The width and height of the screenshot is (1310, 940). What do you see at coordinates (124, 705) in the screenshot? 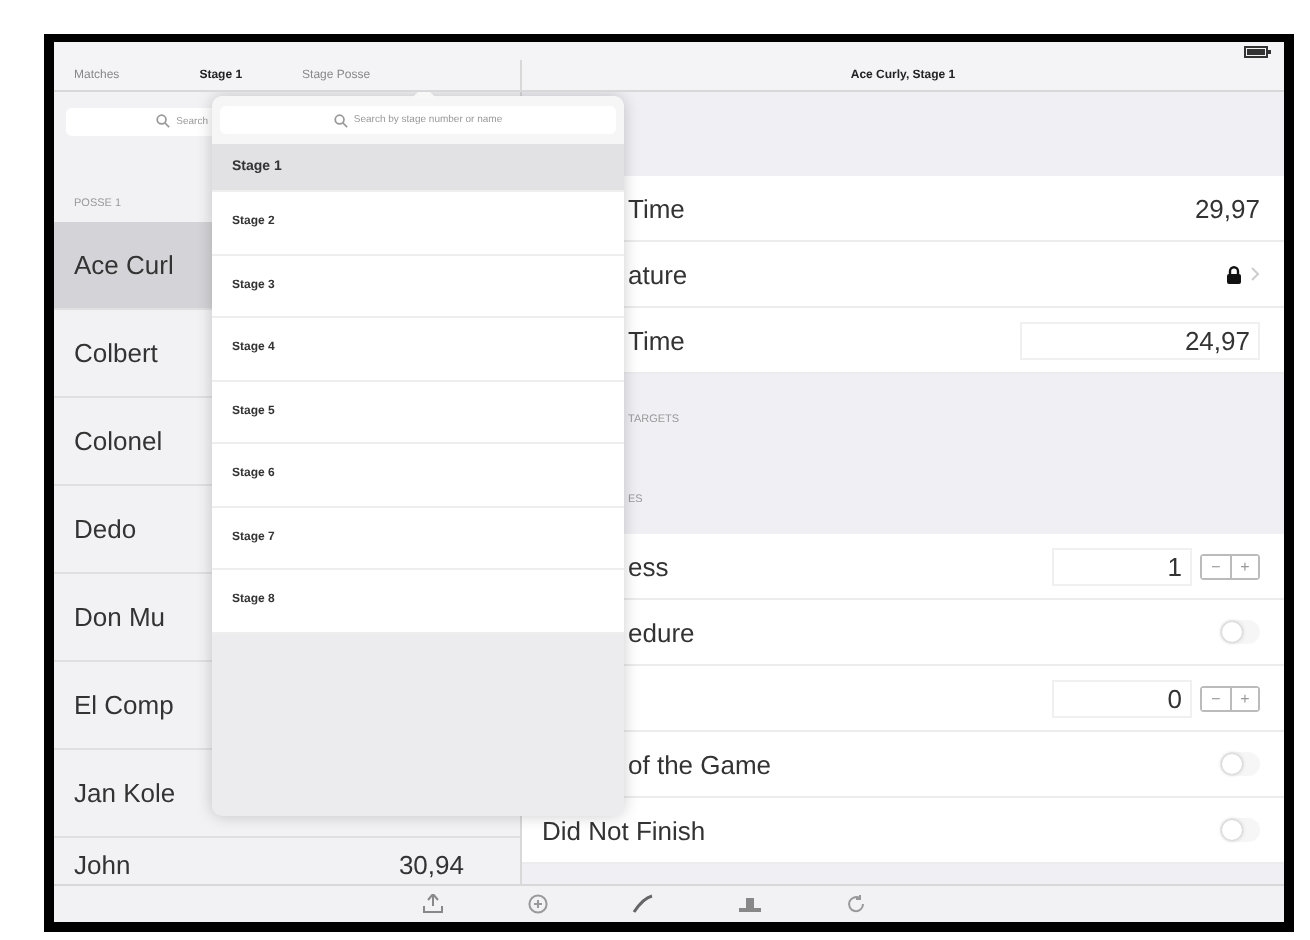
I see `shooter-name: El Comp` at bounding box center [124, 705].